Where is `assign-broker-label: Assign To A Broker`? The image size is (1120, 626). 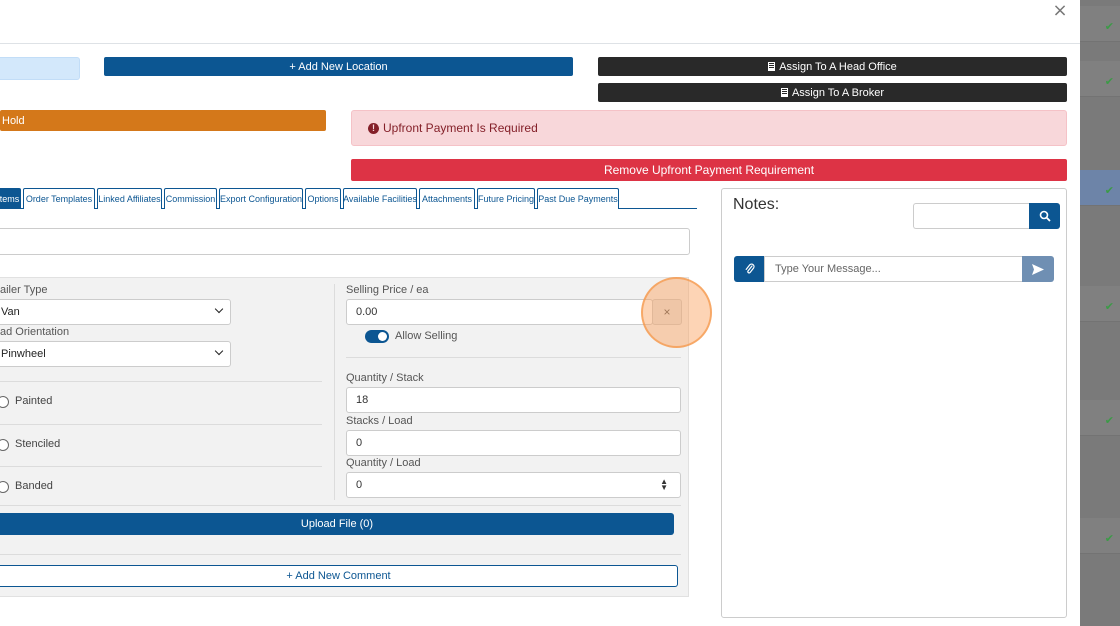 assign-broker-label: Assign To A Broker is located at coordinates (838, 92).